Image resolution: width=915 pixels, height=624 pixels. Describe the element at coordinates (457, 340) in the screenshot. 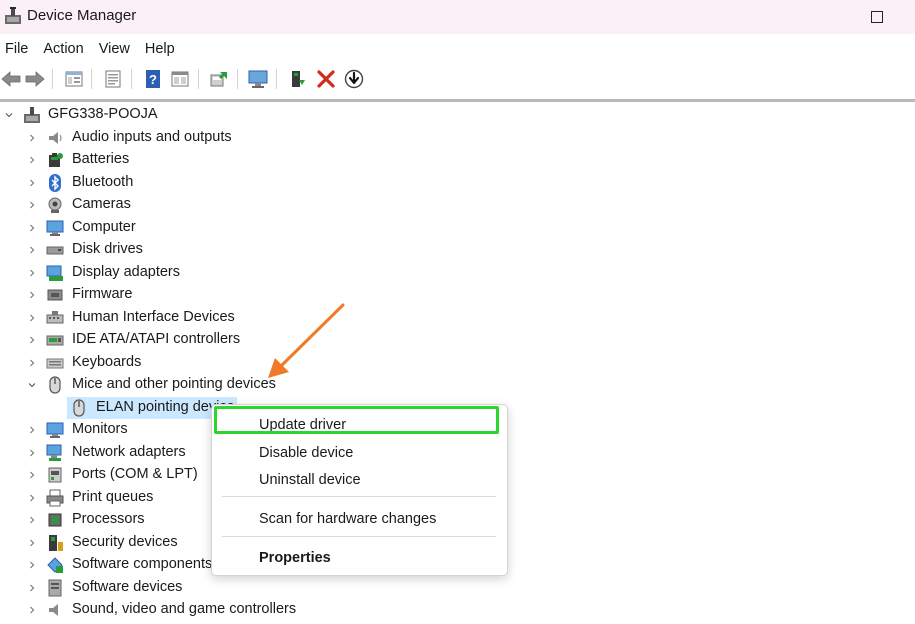

I see `tree-item-ide-ata-atapi-controllers: IDE ATA/ATAPI controllers` at that location.